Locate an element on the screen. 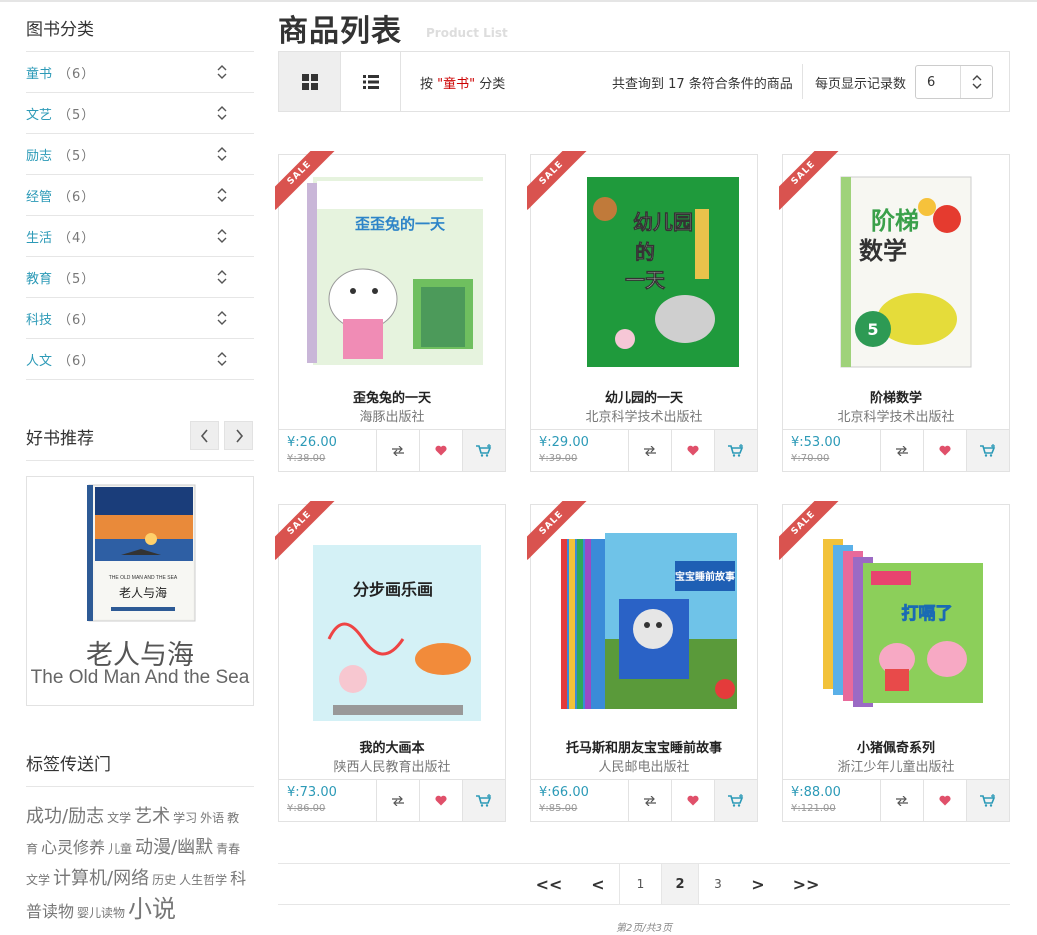 The width and height of the screenshot is (1037, 935). tag-link: 学习 is located at coordinates (185, 818).